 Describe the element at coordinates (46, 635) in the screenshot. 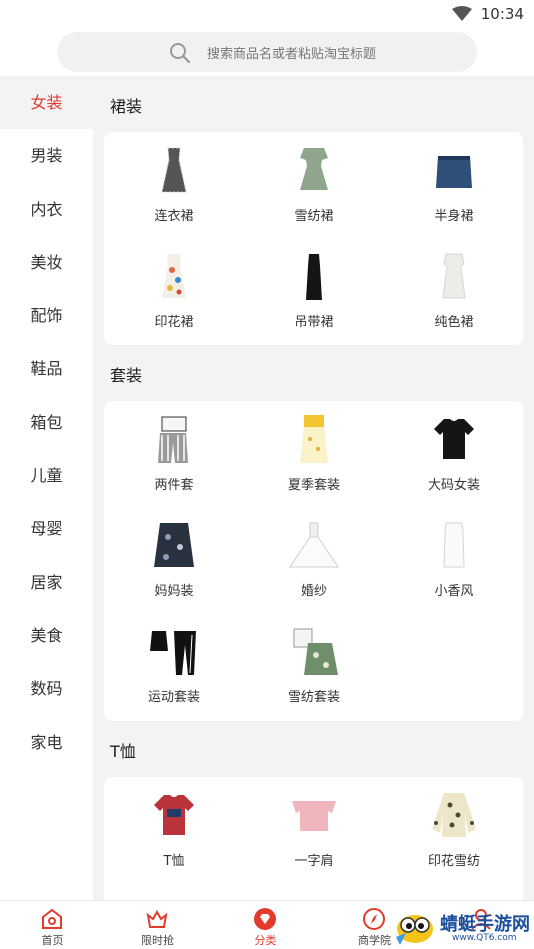

I see `sidebar-item-food: 美食` at that location.